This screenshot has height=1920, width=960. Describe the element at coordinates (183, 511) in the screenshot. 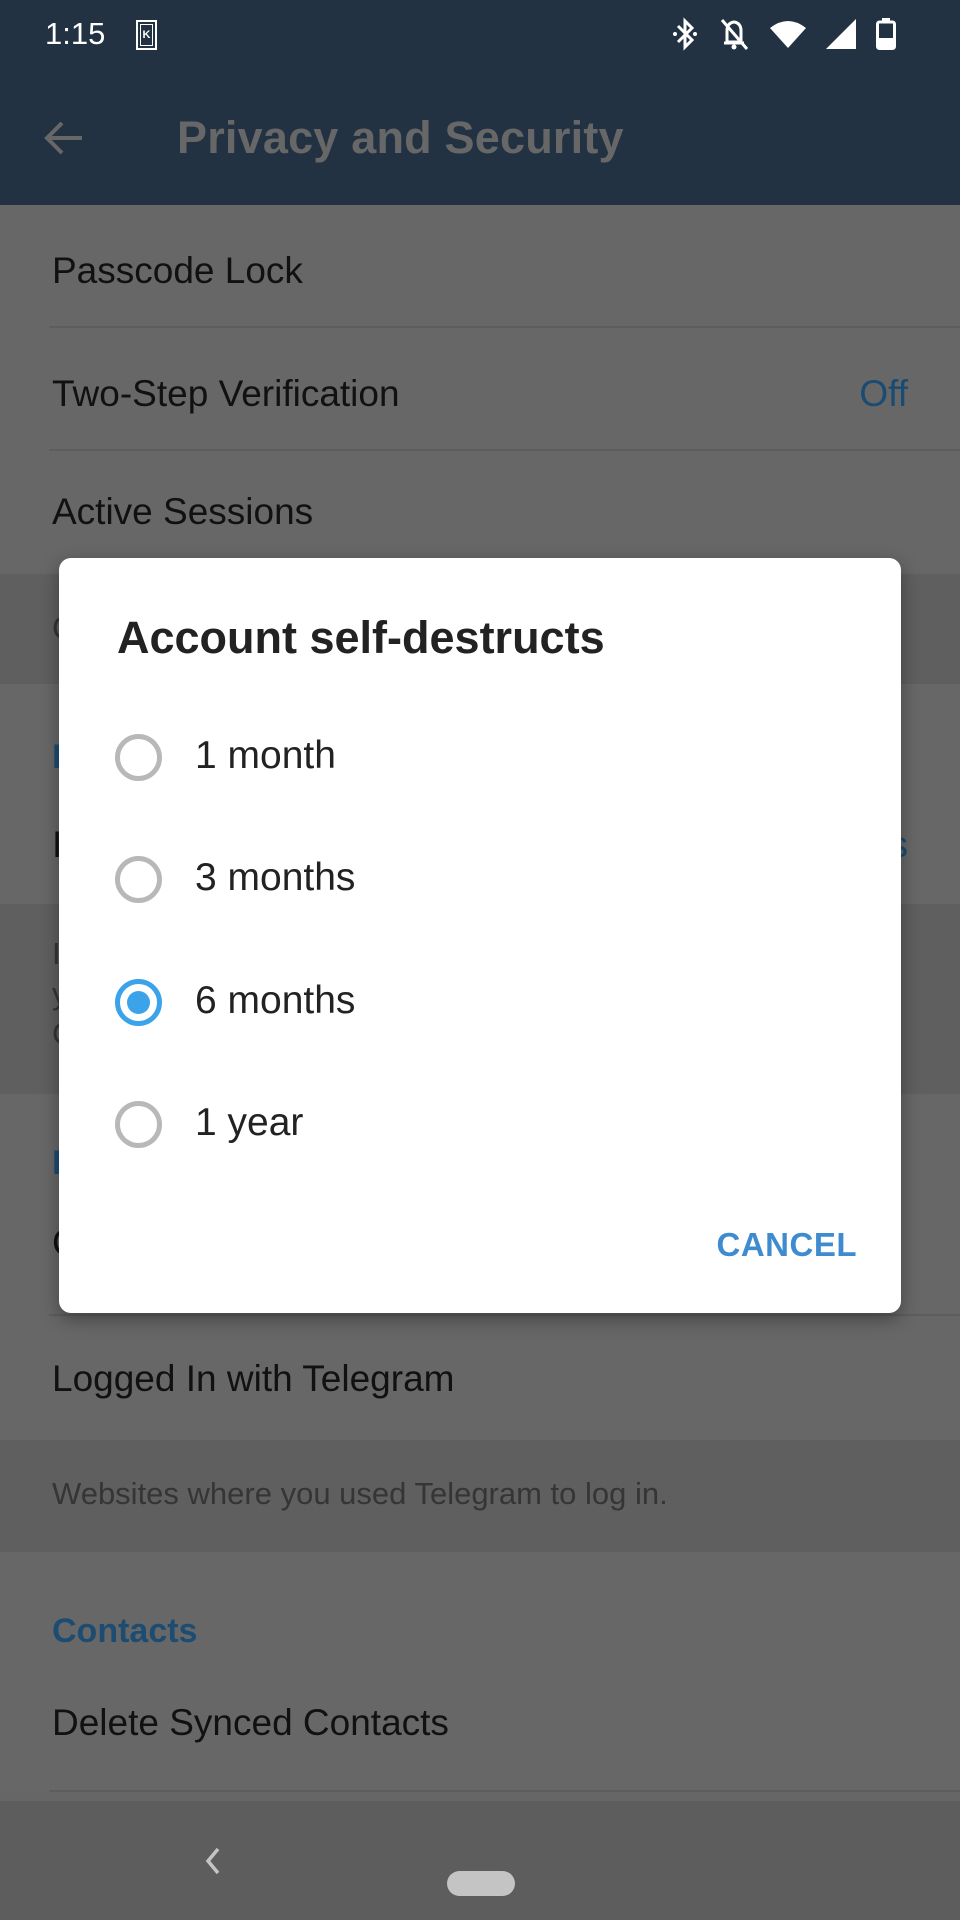

I see `row-label: Active Sessions` at that location.